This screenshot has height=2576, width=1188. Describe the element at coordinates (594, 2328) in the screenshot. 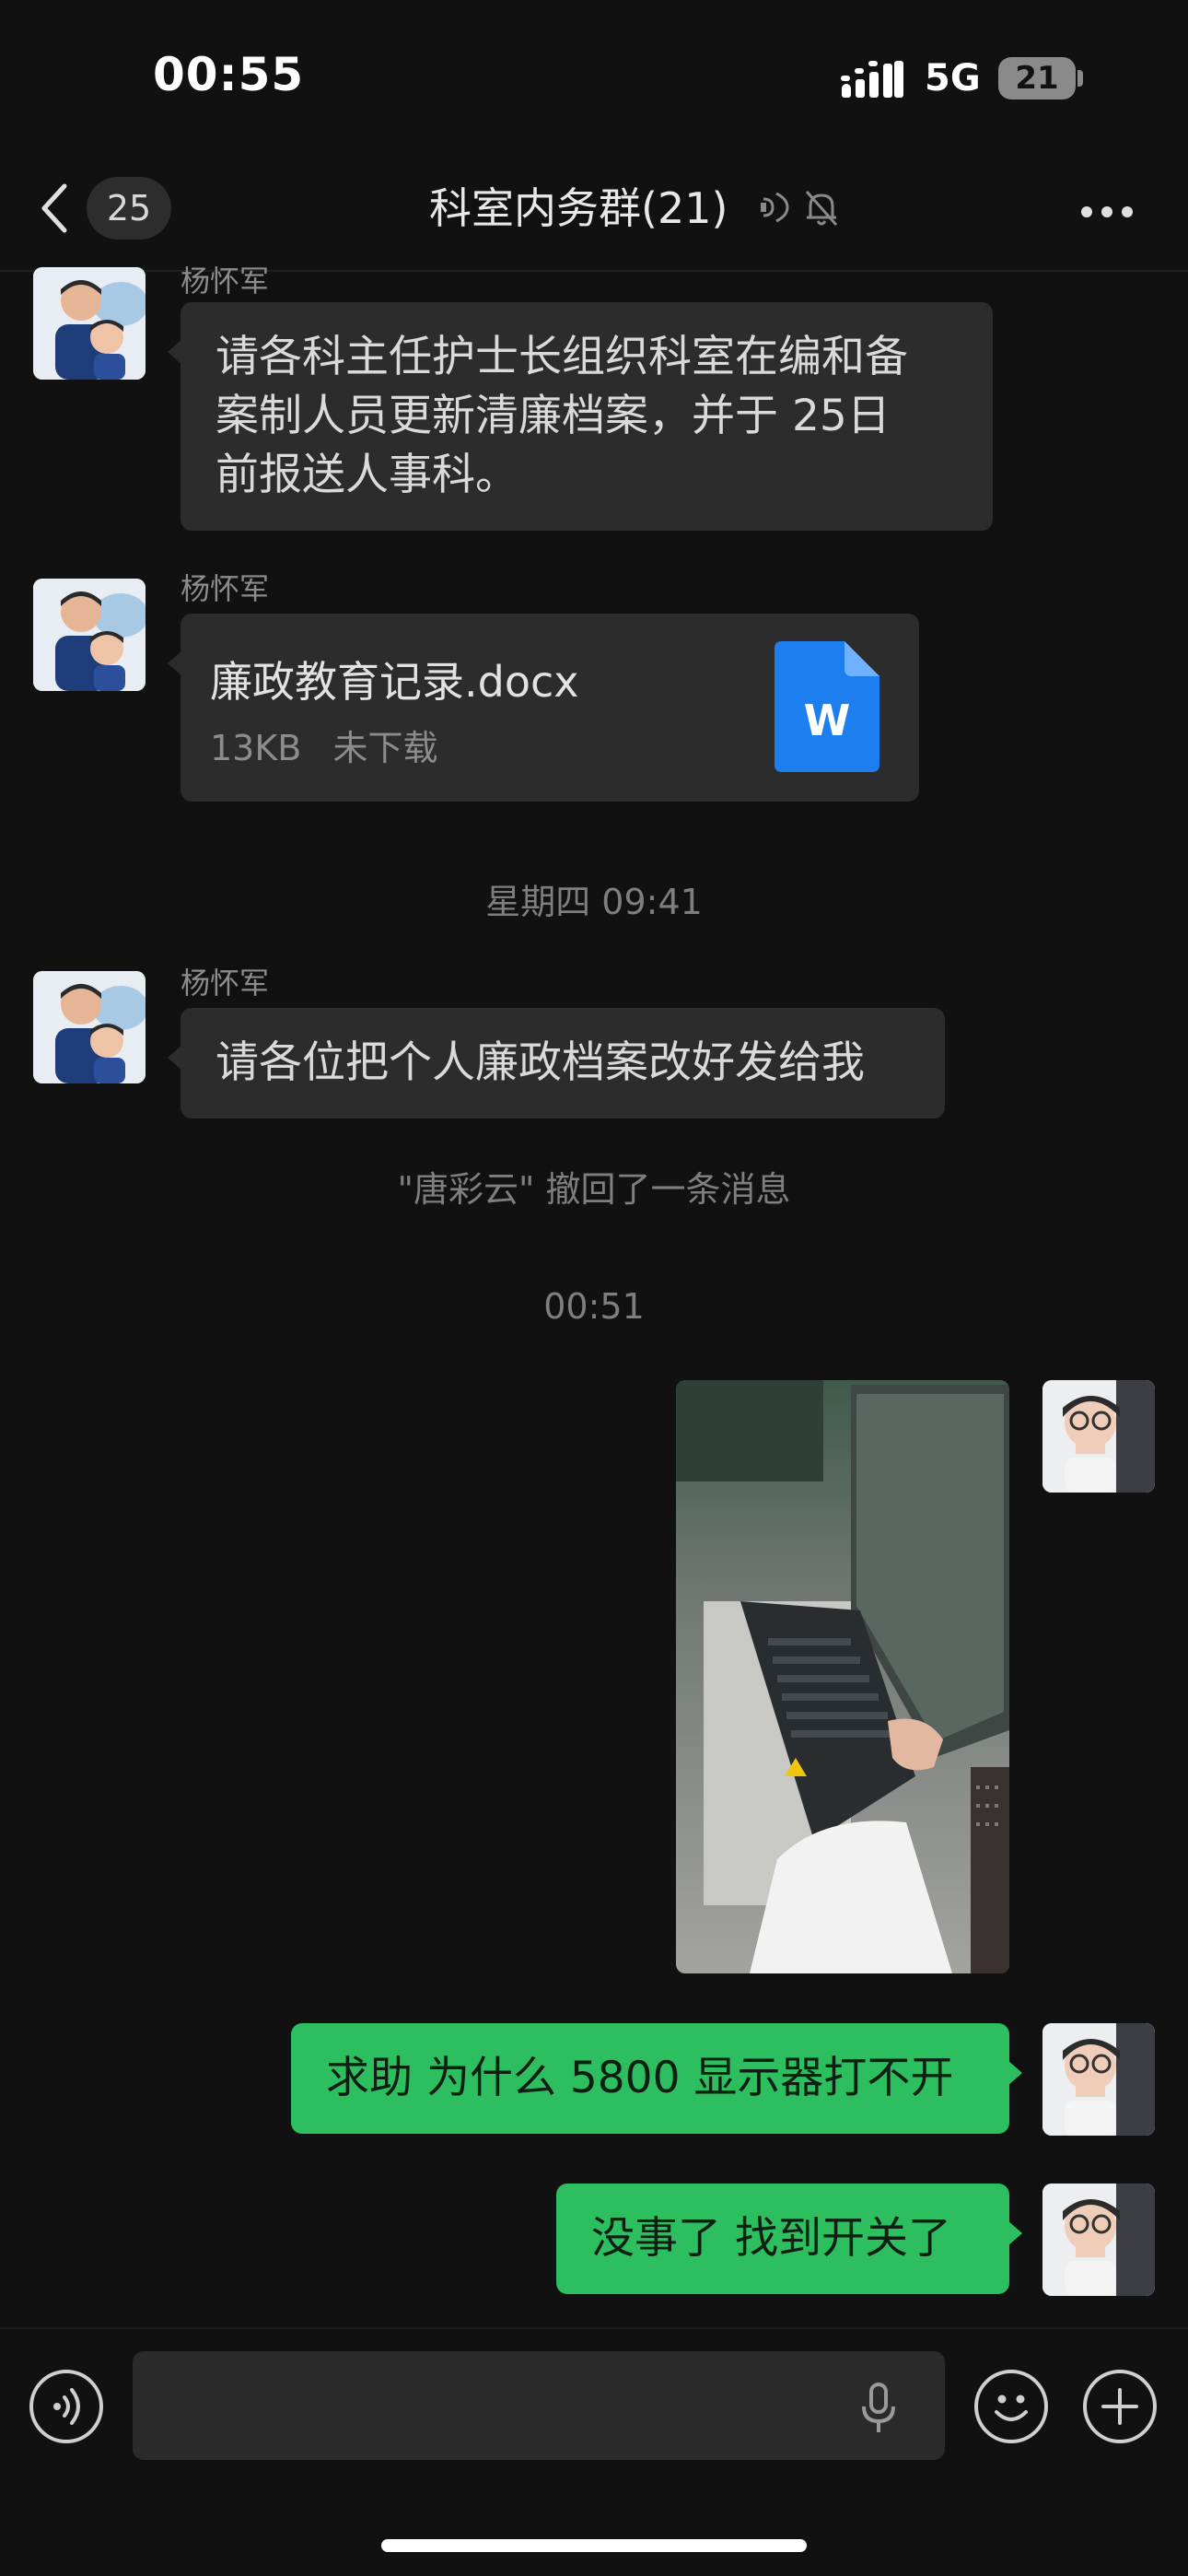

I see `input-bar-divider` at that location.